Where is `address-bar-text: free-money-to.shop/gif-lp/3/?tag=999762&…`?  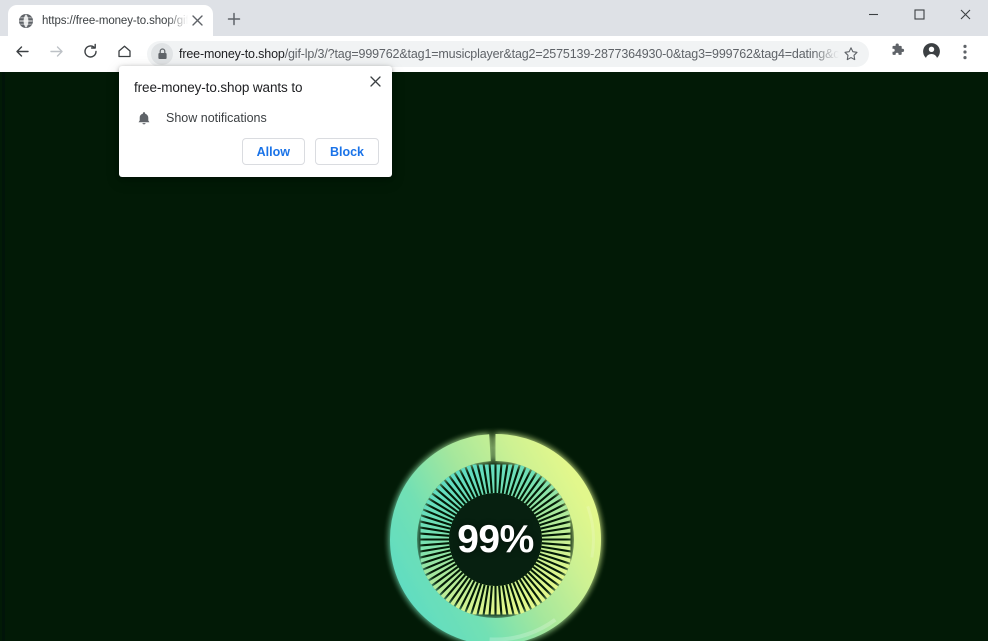
address-bar-text: free-money-to.shop/gif-lp/3/?tag=999762&… is located at coordinates (509, 54).